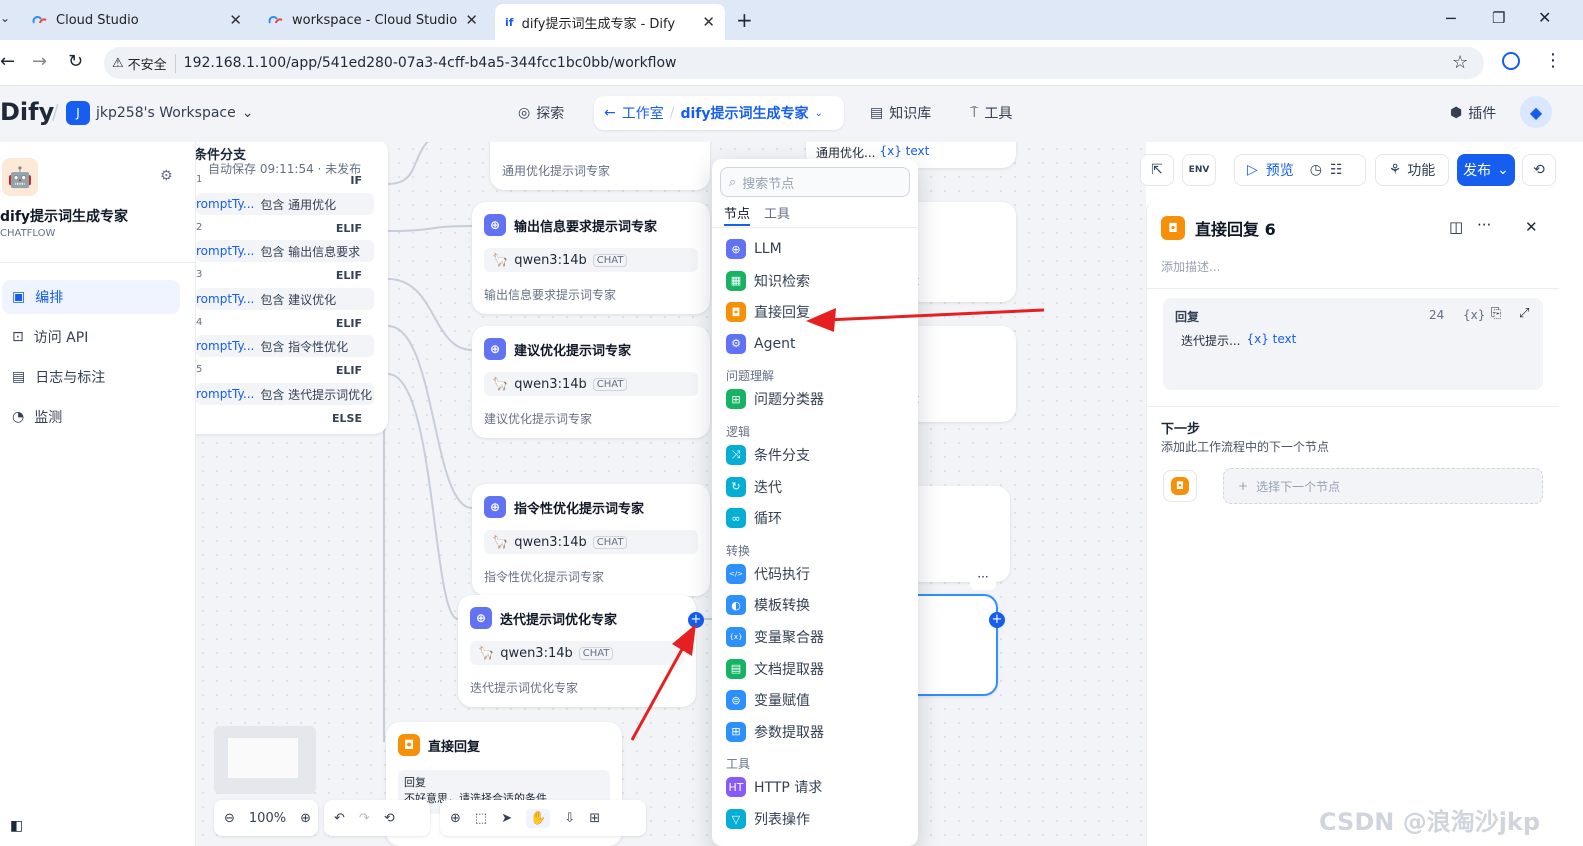  What do you see at coordinates (538, 818) in the screenshot?
I see `hand-icon: ✋` at bounding box center [538, 818].